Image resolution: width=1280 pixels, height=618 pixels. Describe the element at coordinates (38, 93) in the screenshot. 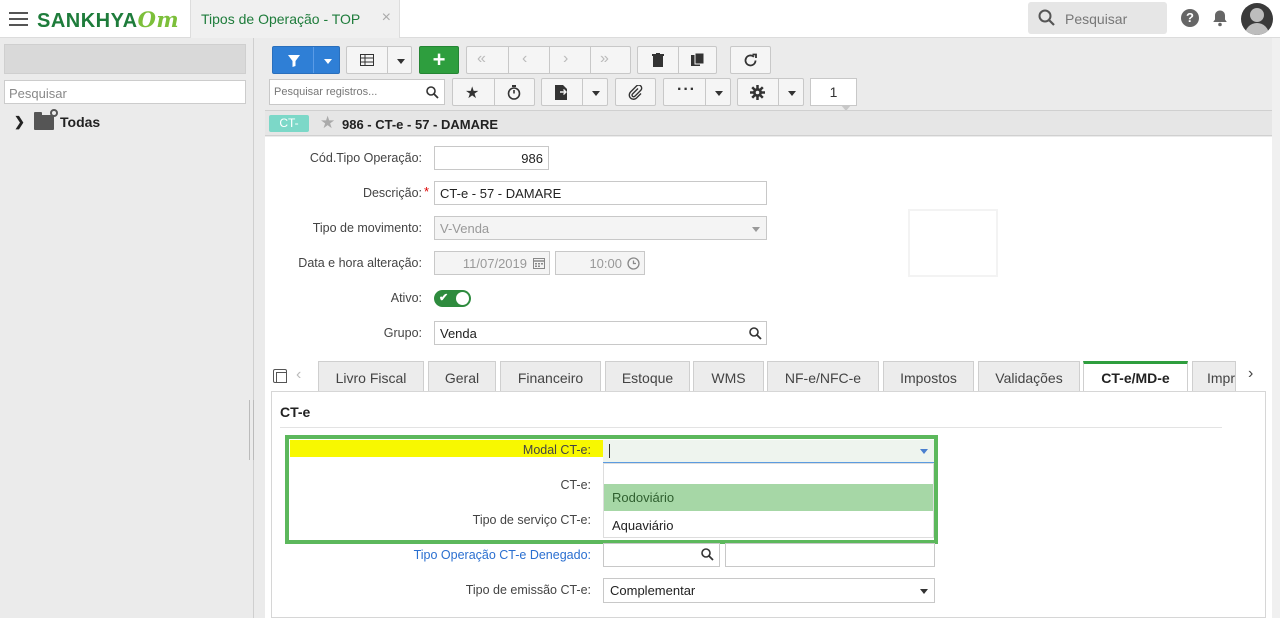

I see `tree-search-placeholder: Pesquisar` at that location.